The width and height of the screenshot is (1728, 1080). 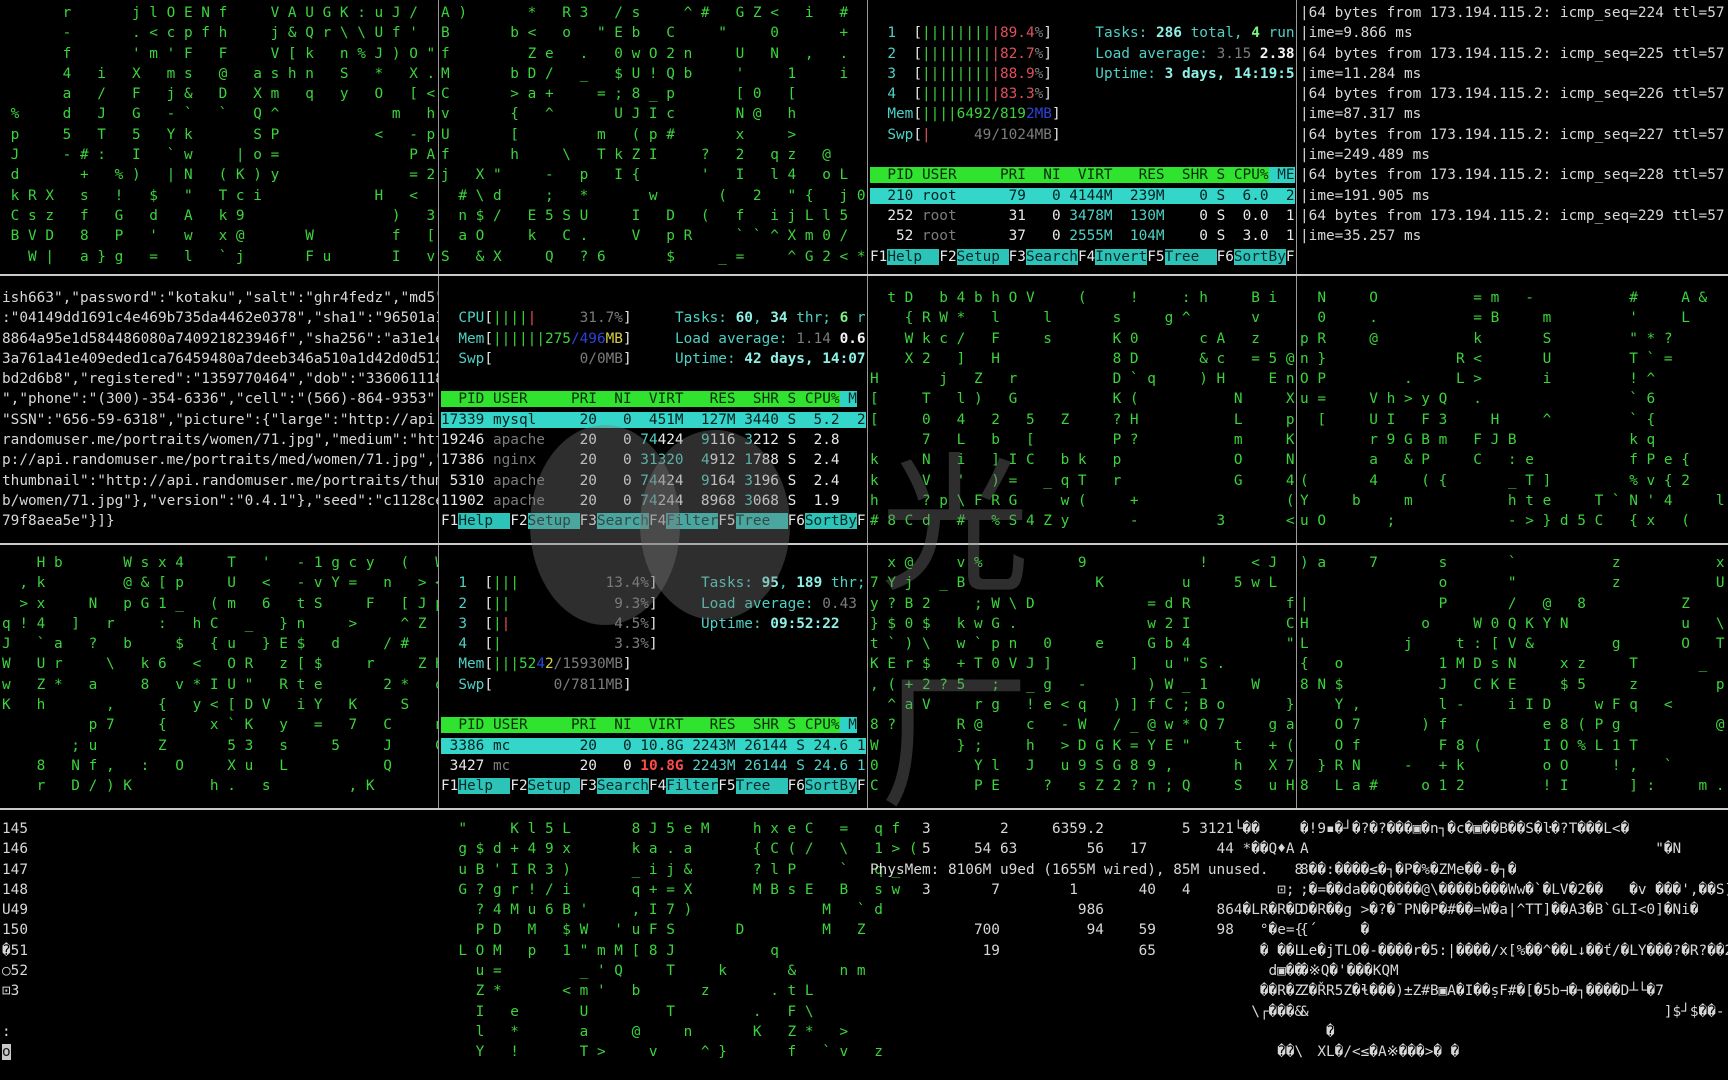 What do you see at coordinates (892, 73) in the screenshot?
I see `terminal-text: 3` at bounding box center [892, 73].